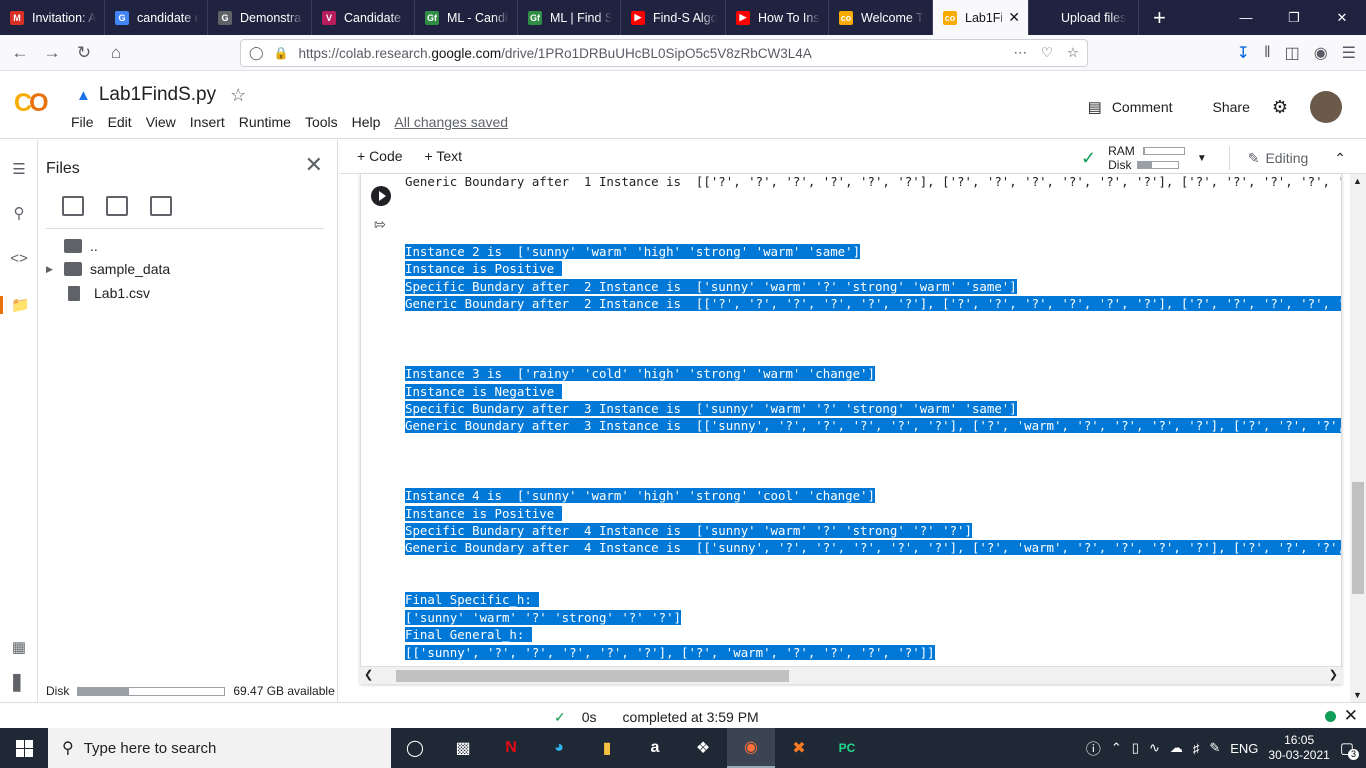 This screenshot has height=768, width=1366. Describe the element at coordinates (1358, 438) in the screenshot. I see `vertical-scrollbar: ▲ ▼` at that location.